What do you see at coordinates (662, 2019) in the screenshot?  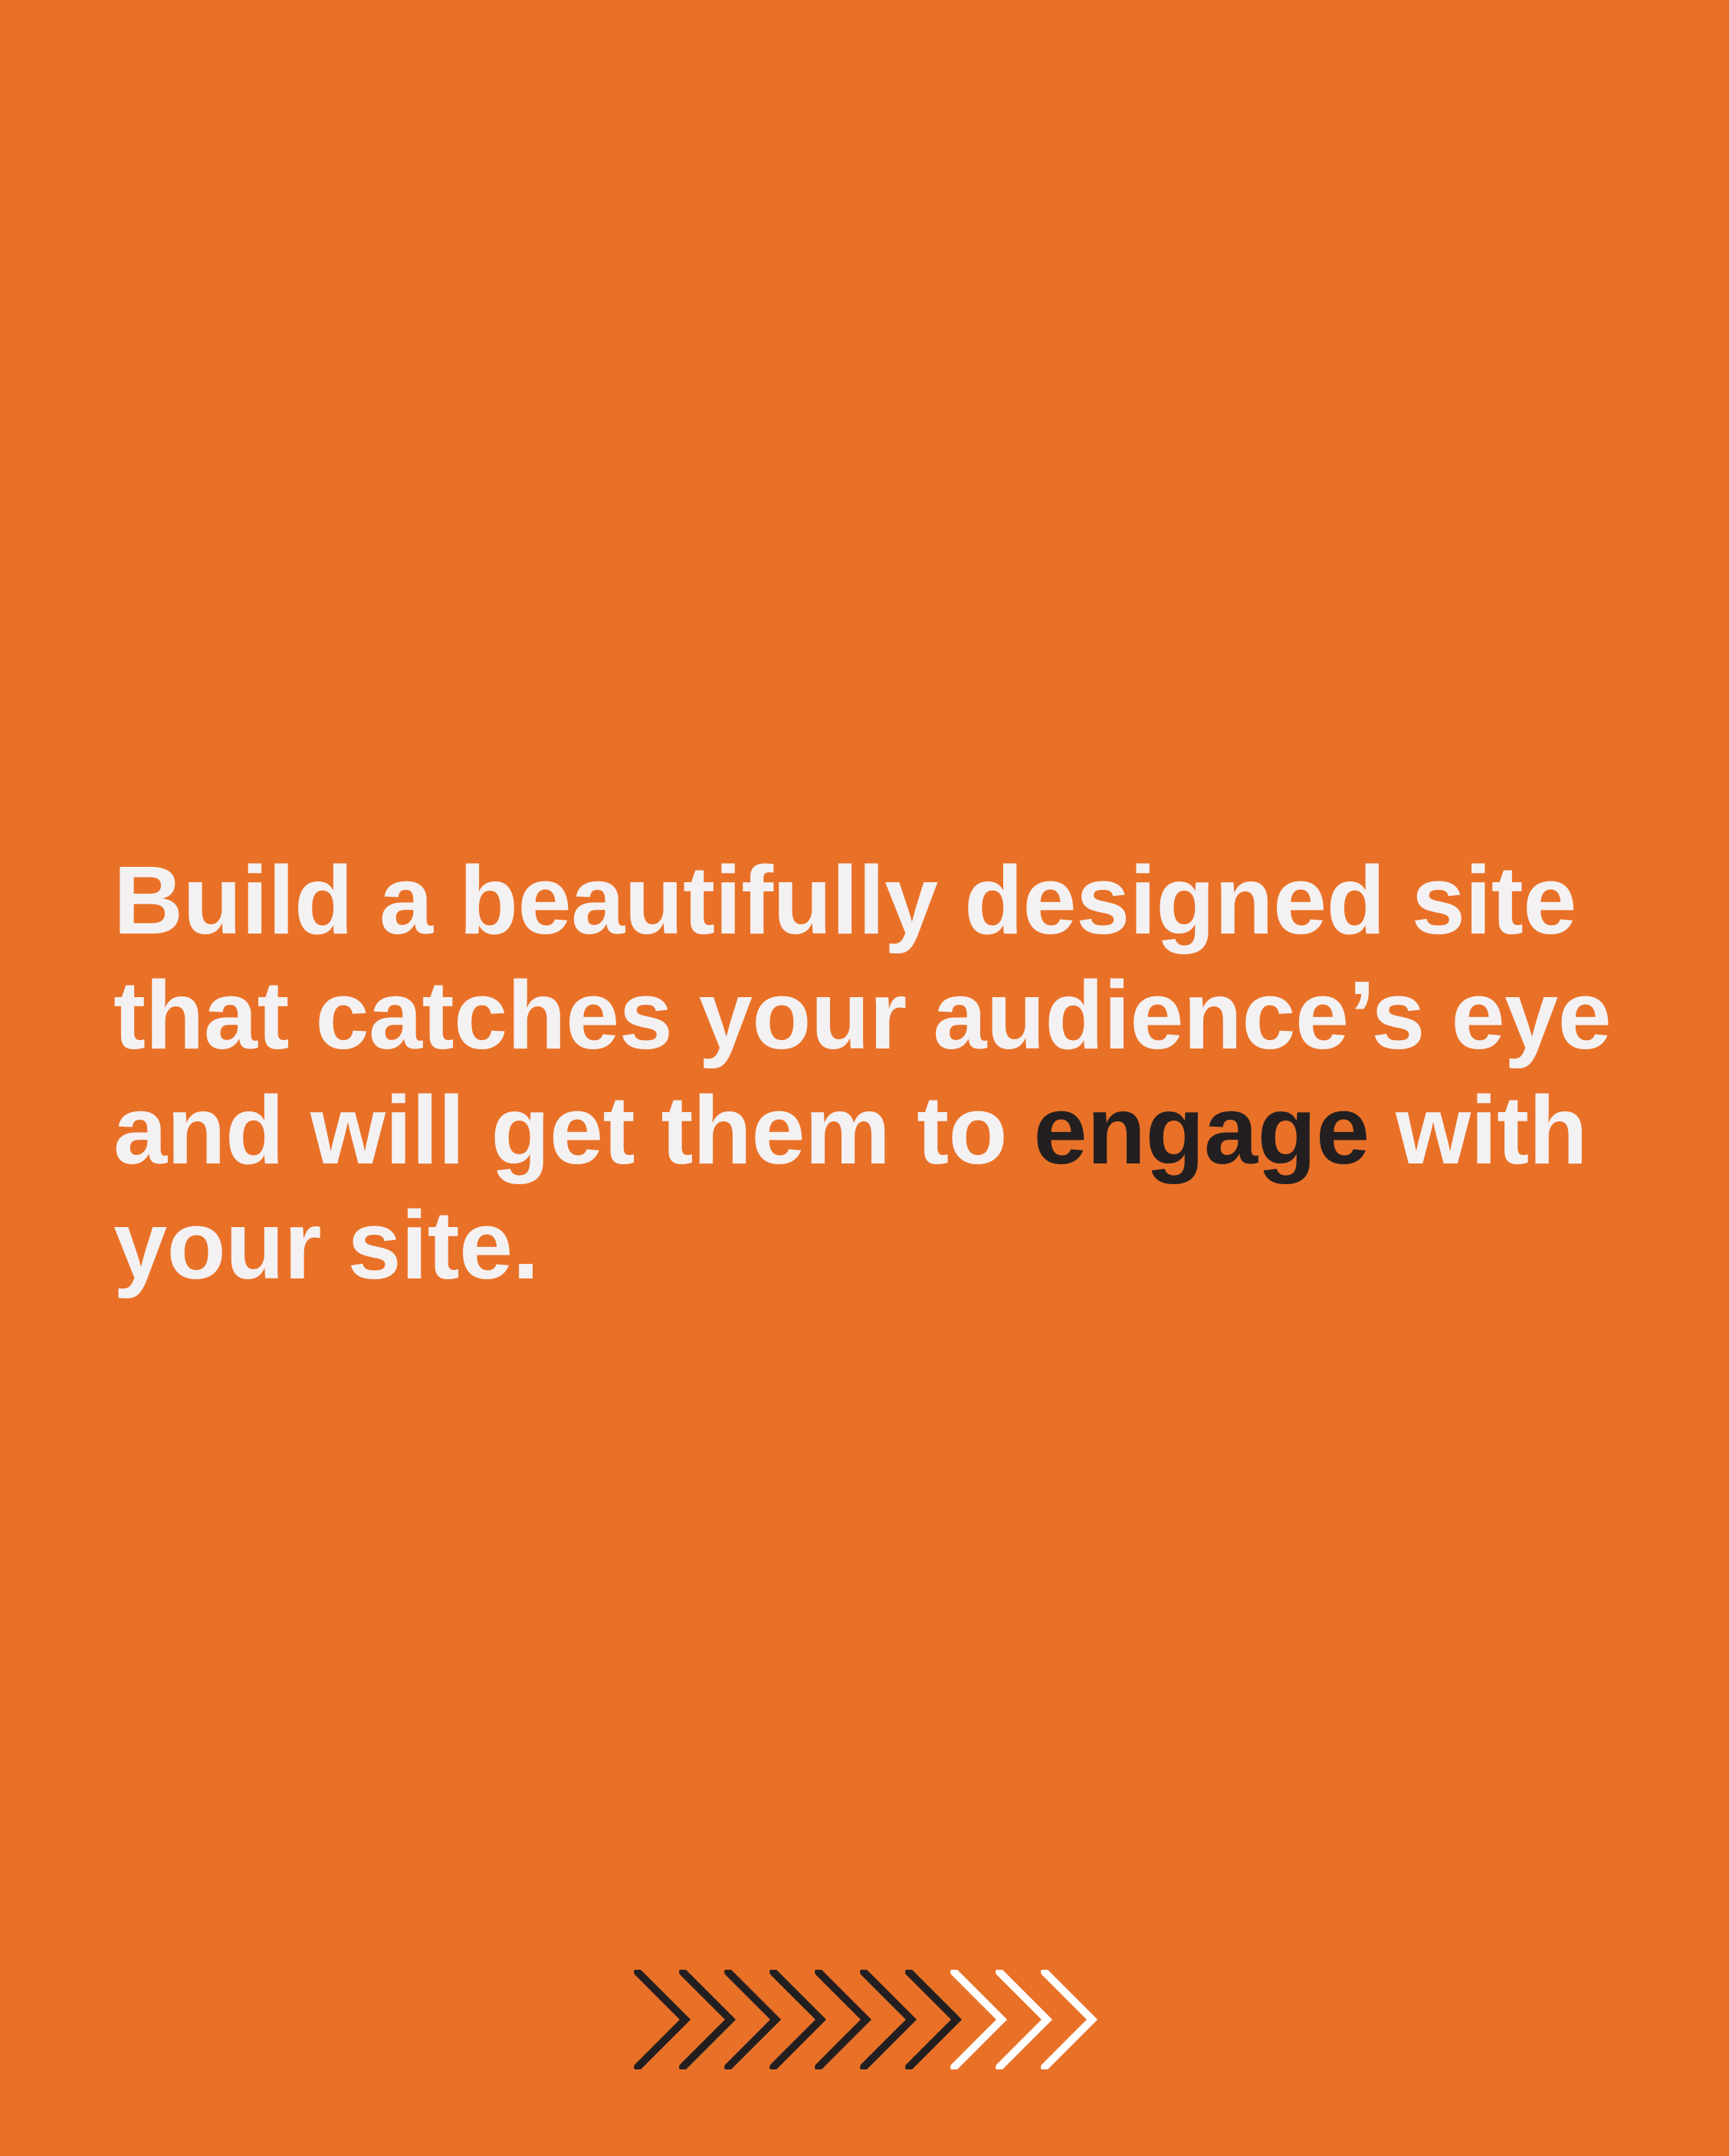 I see `chevron-right-icon` at bounding box center [662, 2019].